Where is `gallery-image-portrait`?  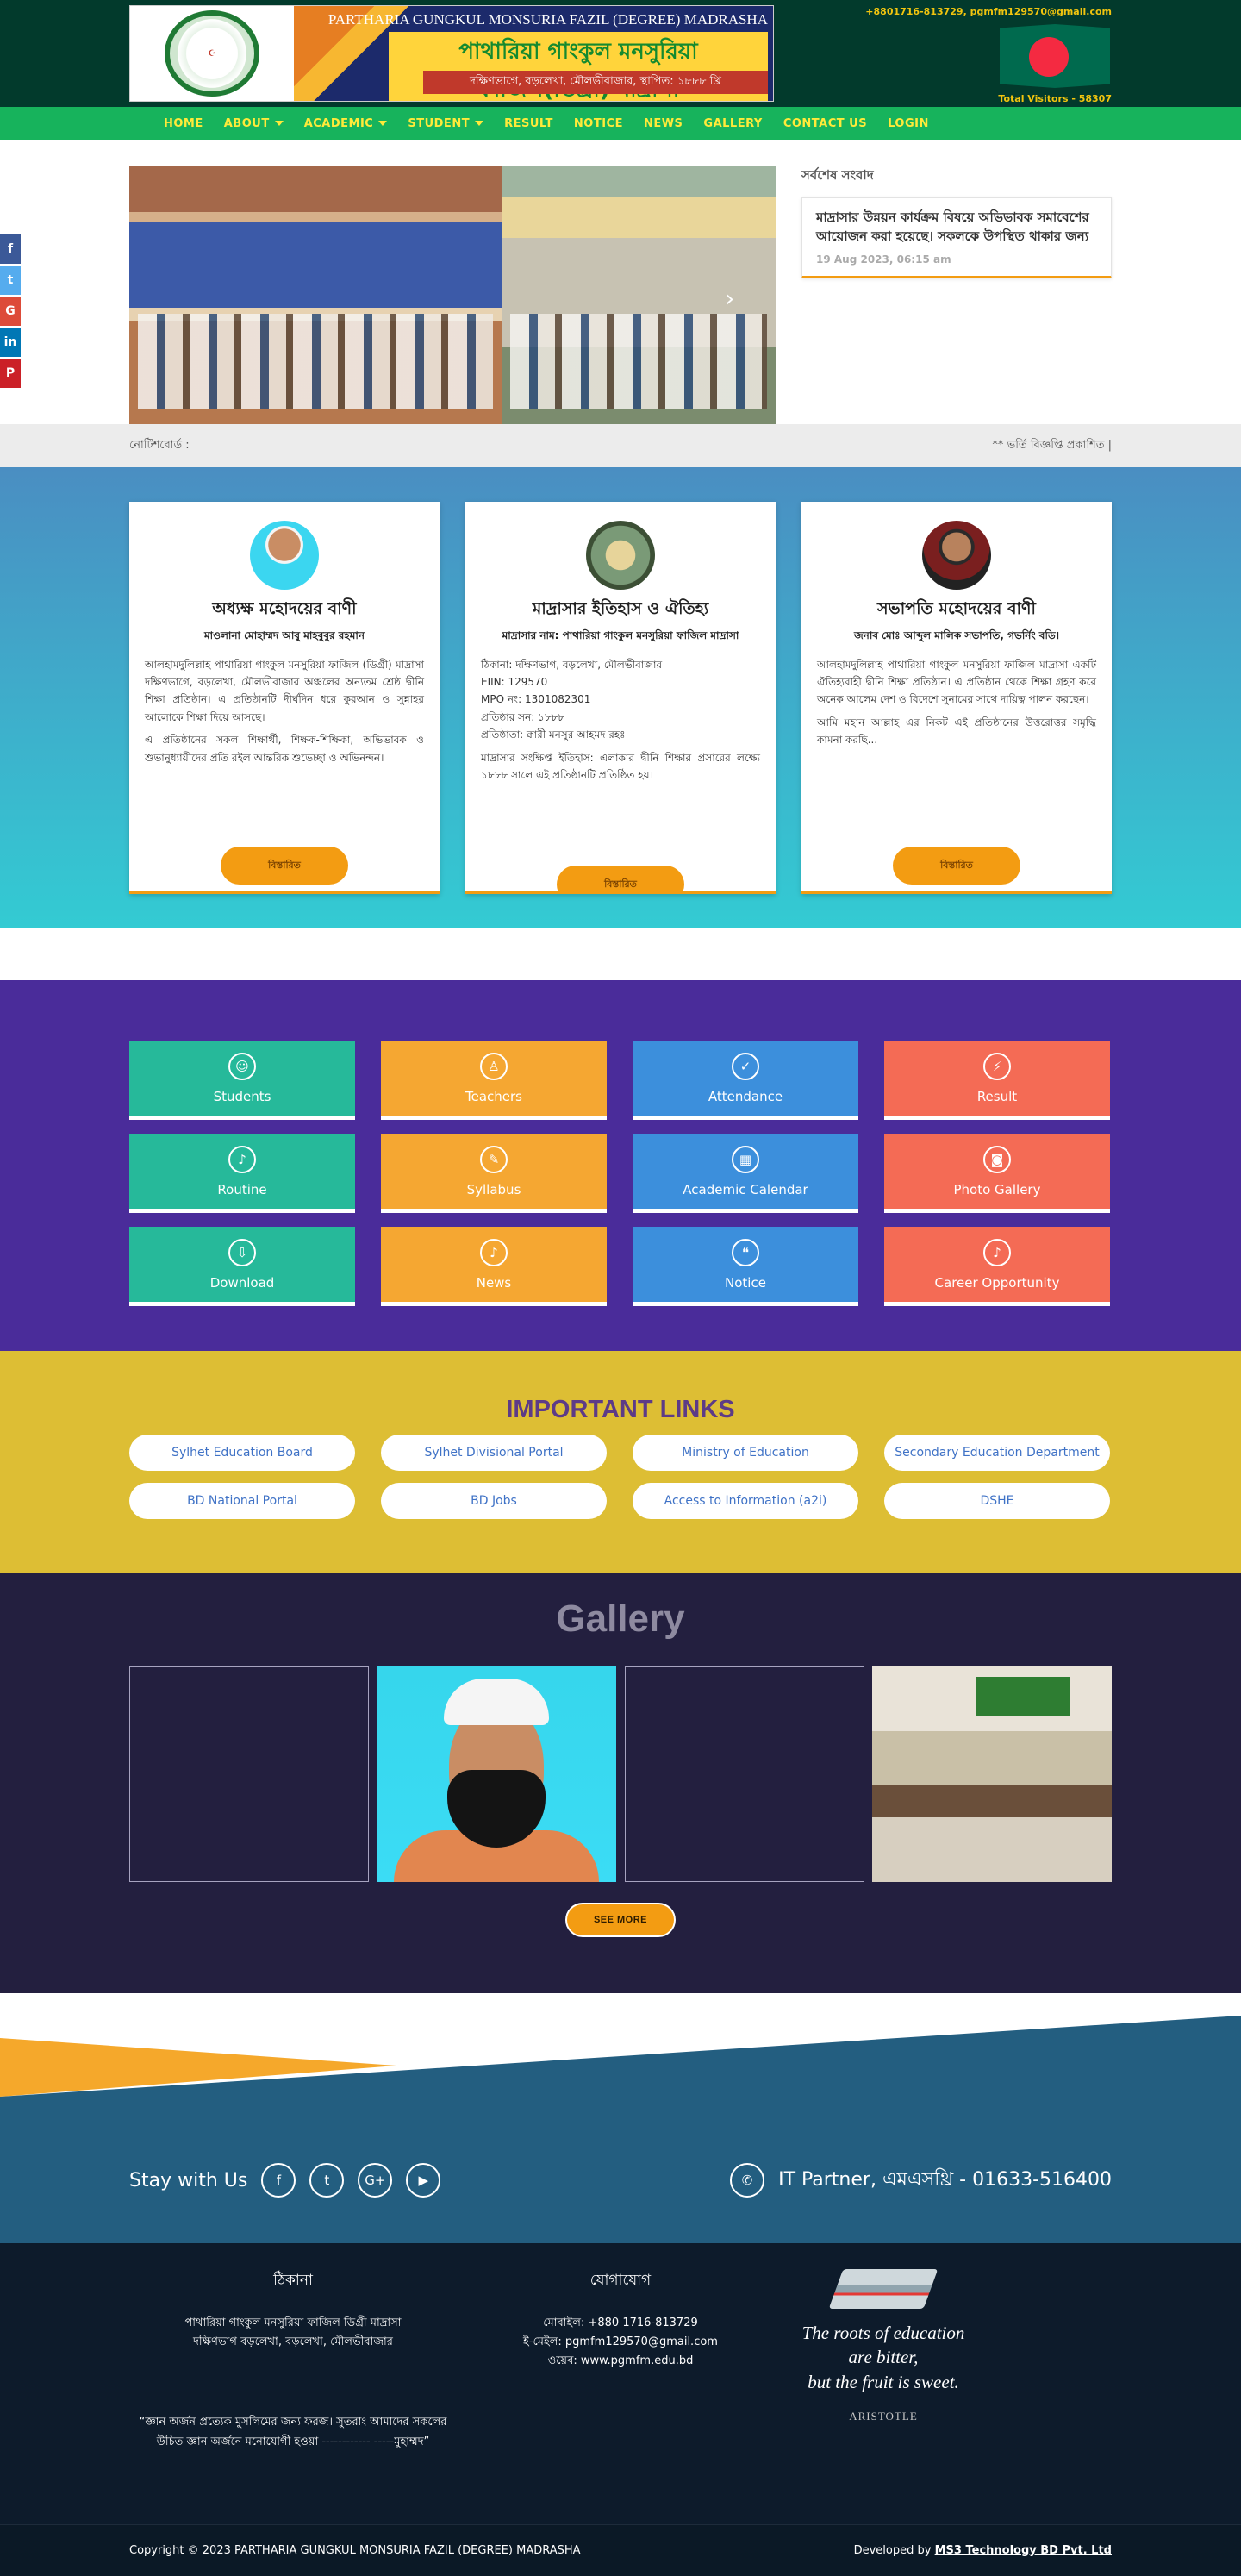
gallery-image-portrait is located at coordinates (497, 1774).